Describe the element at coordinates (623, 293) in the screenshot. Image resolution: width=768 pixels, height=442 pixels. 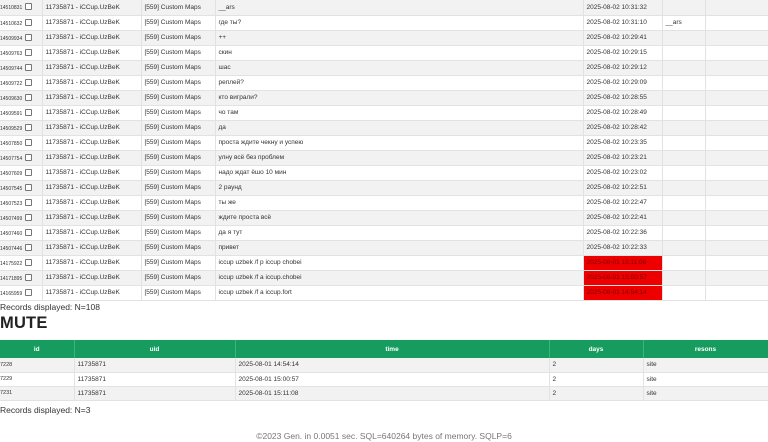
I see `row-time: 2025-08-01 14:54:14` at that location.